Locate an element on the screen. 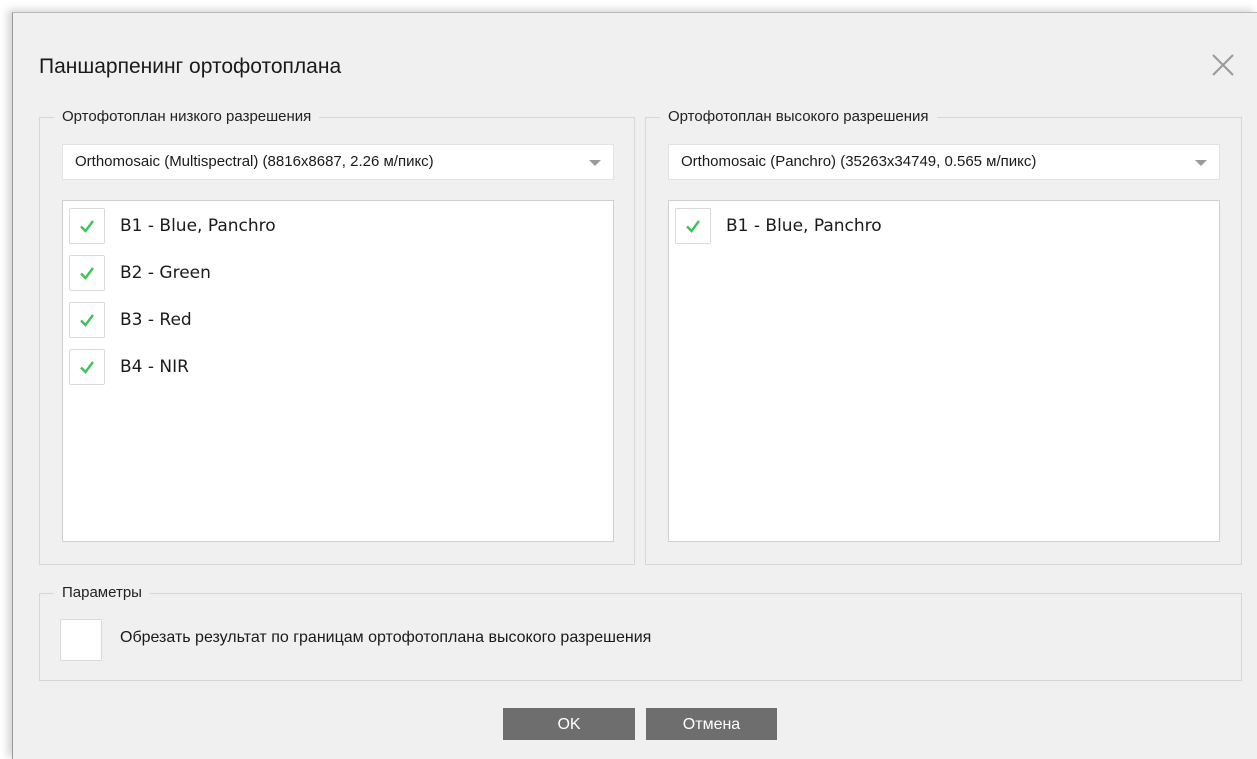  band-item-b3: B3 - Red is located at coordinates (130, 320).